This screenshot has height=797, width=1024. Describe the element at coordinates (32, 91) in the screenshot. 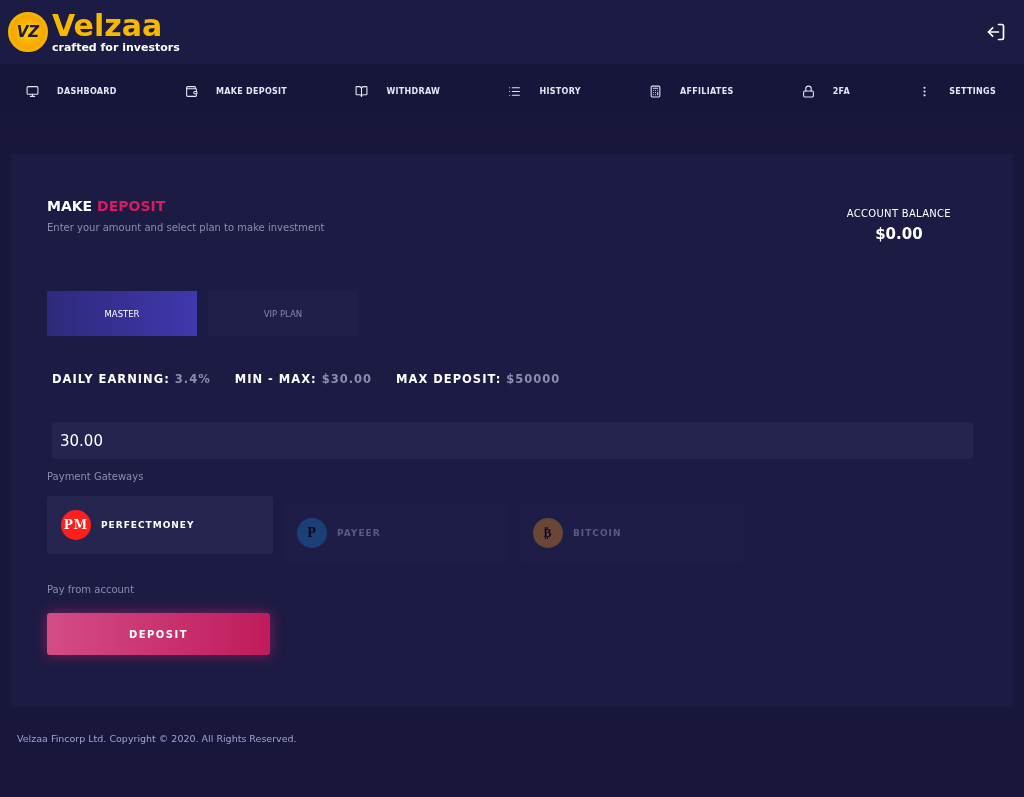

I see `monitor-icon` at that location.